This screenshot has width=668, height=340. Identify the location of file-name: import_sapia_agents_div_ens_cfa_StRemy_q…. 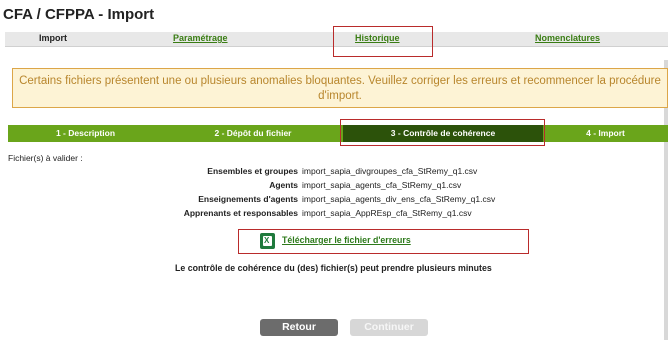
(399, 199).